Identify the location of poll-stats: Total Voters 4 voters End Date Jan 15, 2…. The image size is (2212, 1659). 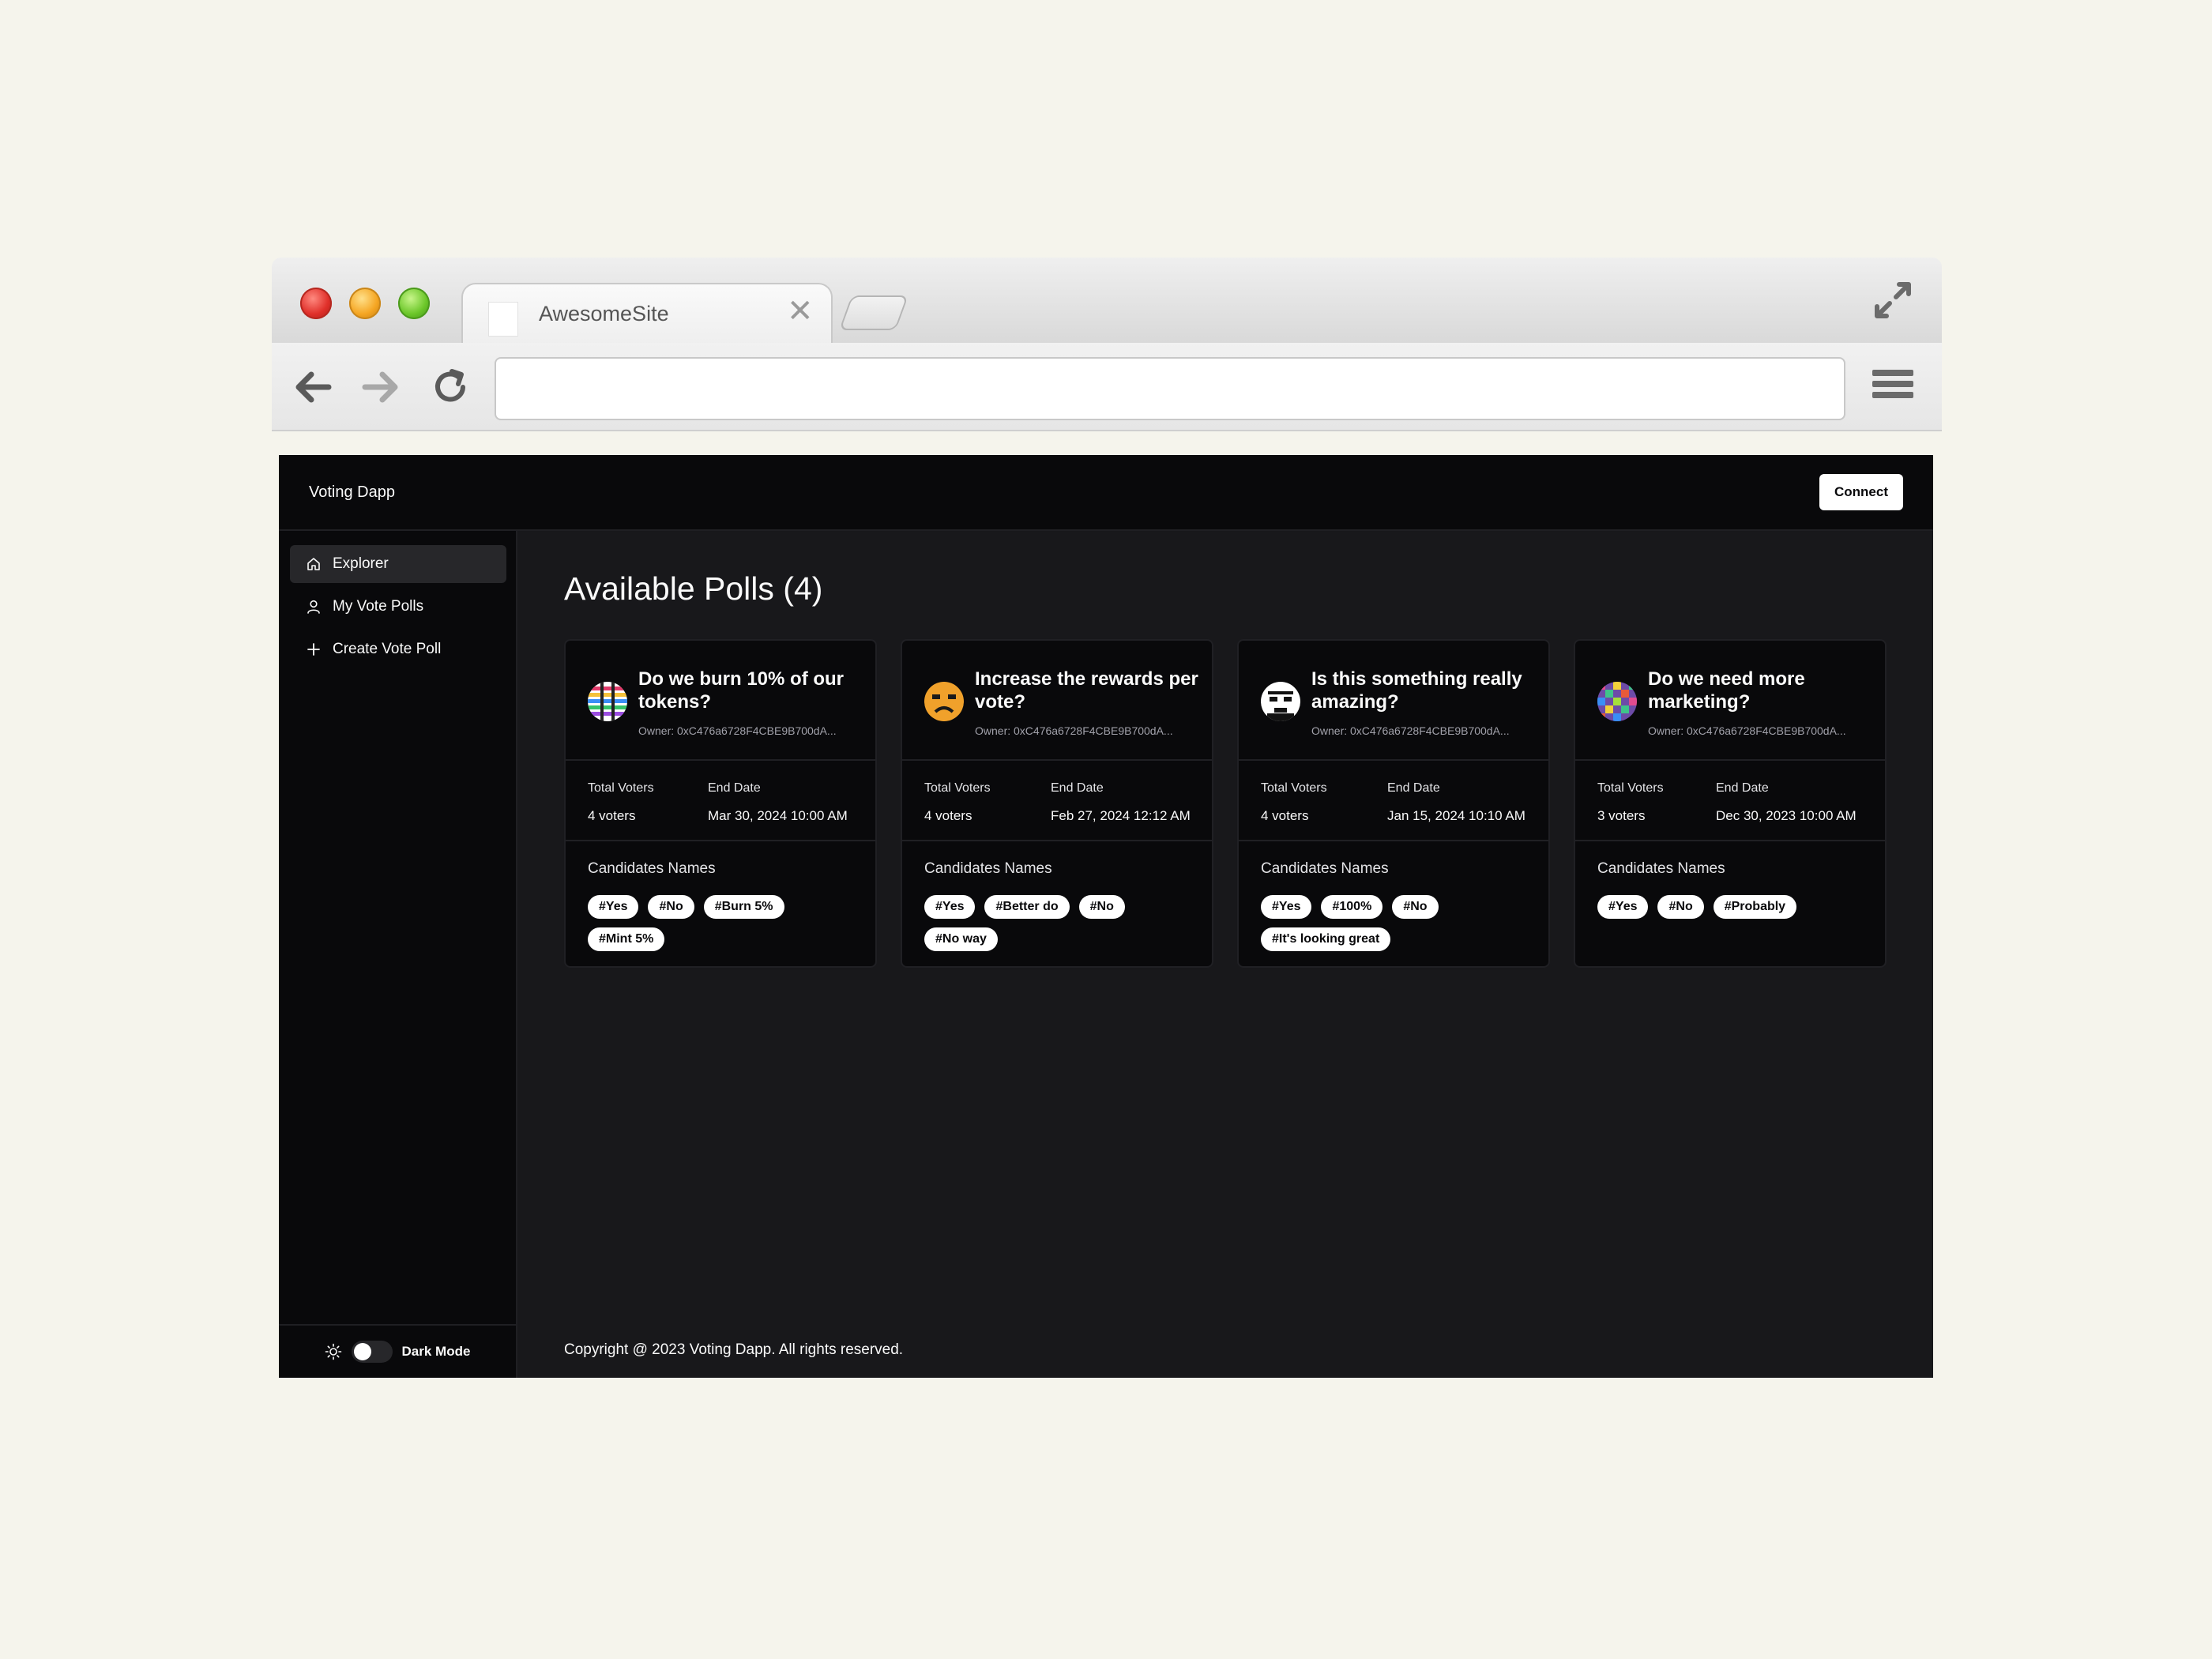
(1394, 801).